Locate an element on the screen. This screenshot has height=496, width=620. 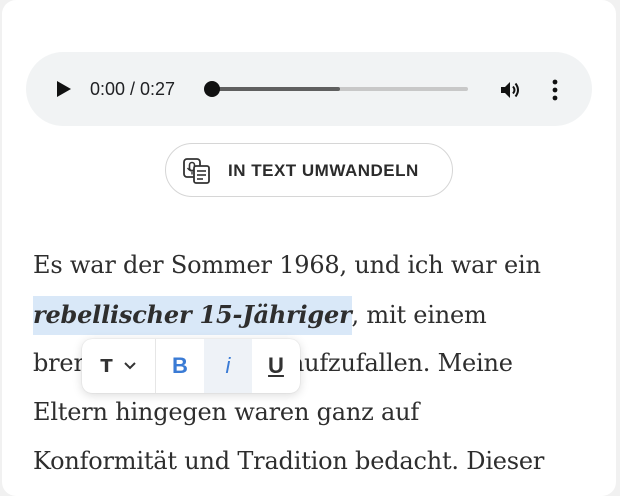
speech-to-text-icon is located at coordinates (196, 171).